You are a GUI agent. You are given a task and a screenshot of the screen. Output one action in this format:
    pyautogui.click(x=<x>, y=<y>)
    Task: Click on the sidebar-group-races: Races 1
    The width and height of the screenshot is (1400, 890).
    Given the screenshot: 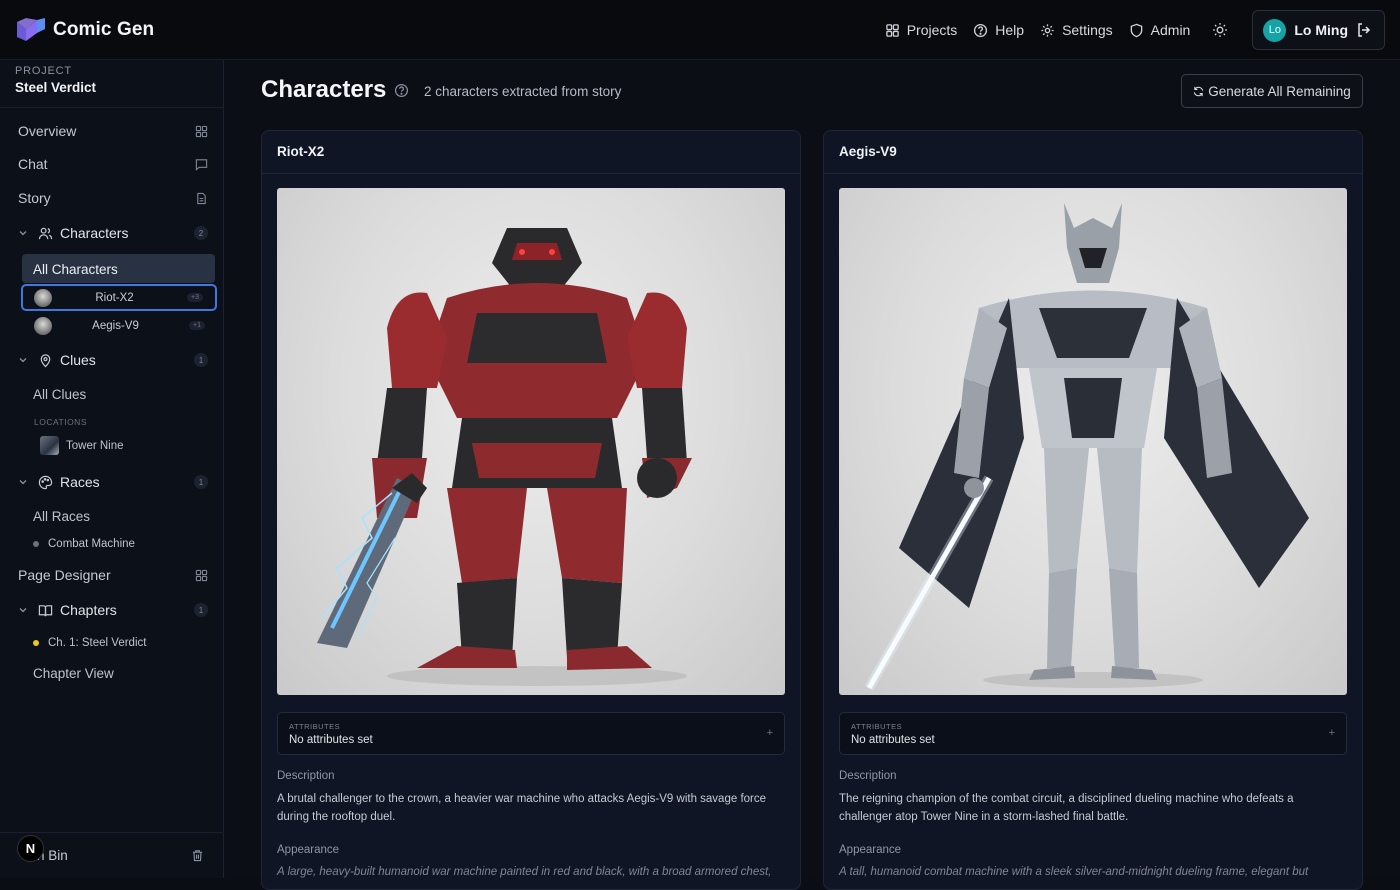 What is the action you would take?
    pyautogui.click(x=113, y=482)
    